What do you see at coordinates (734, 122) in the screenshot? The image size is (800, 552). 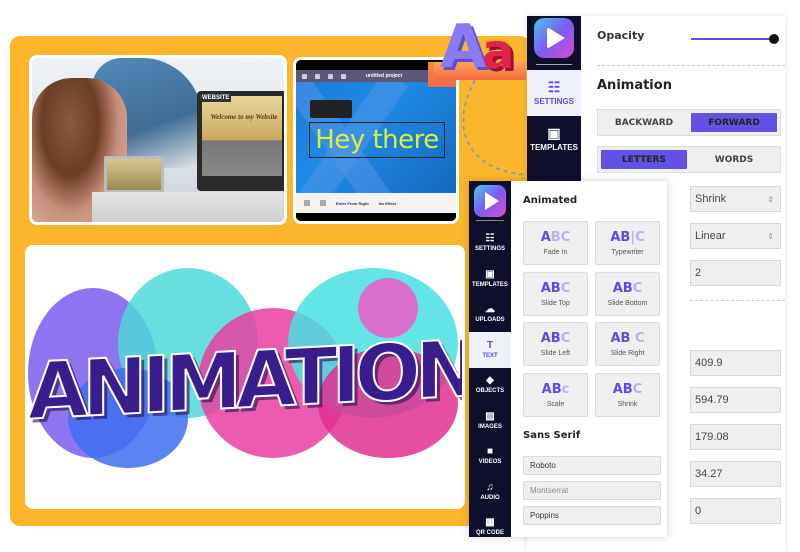 I see `forward-button: FORWARD` at bounding box center [734, 122].